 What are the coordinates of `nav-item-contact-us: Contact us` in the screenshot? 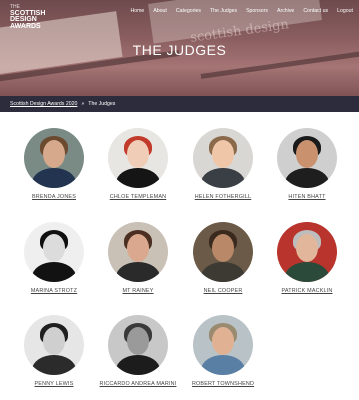 It's located at (315, 11).